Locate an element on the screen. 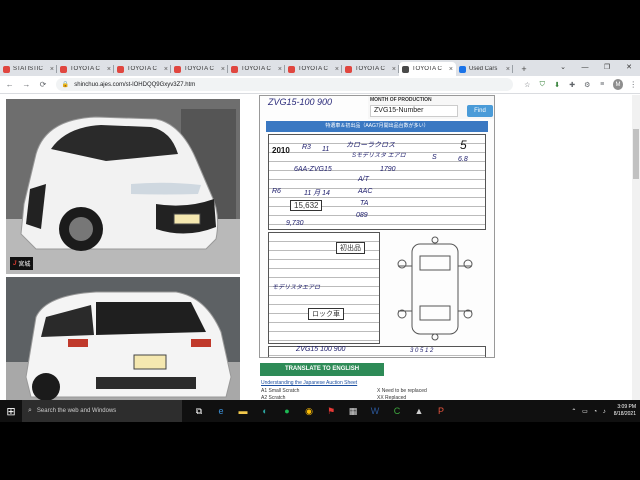 The image size is (640, 480). legend-a1: A1 Small Scratch is located at coordinates (280, 391).